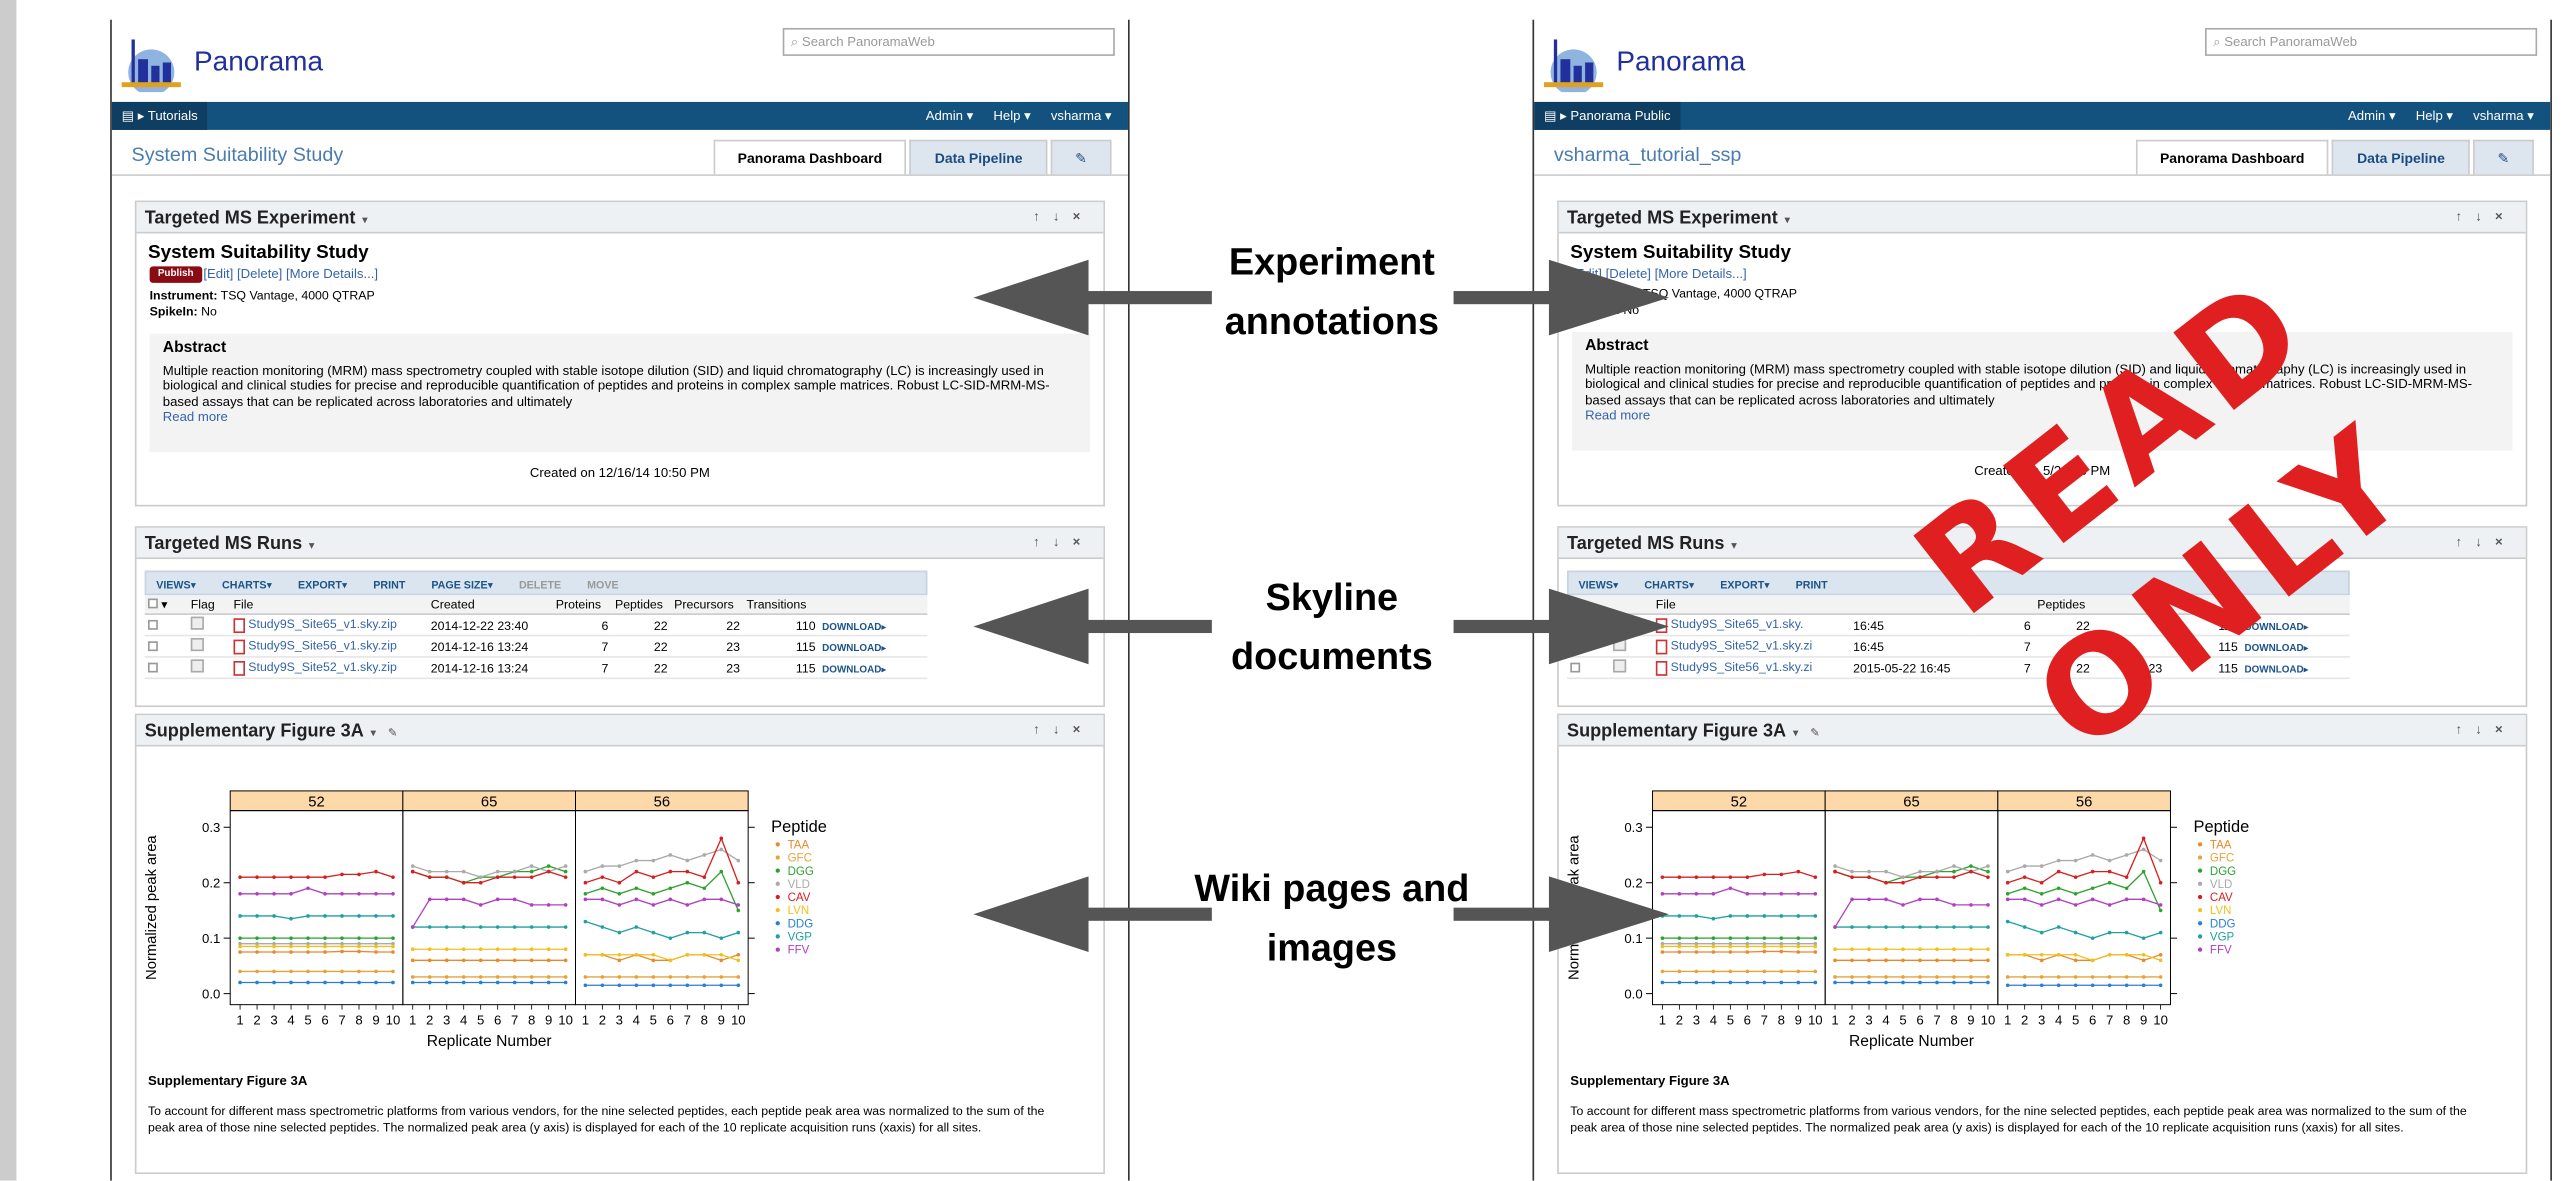 The image size is (2570, 1181). Describe the element at coordinates (159, 115) in the screenshot. I see `folder-breadcrumb: ▤ ▸ Tutorials` at that location.